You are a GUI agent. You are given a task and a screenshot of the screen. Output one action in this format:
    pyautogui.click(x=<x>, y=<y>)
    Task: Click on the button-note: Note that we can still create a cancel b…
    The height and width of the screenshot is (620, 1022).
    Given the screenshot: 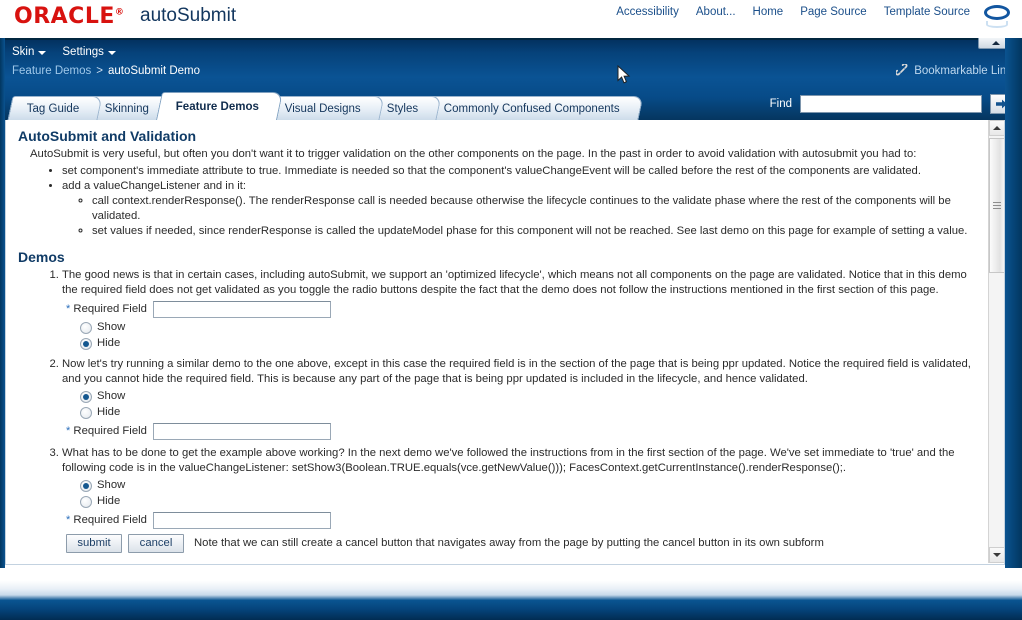 What is the action you would take?
    pyautogui.click(x=509, y=543)
    